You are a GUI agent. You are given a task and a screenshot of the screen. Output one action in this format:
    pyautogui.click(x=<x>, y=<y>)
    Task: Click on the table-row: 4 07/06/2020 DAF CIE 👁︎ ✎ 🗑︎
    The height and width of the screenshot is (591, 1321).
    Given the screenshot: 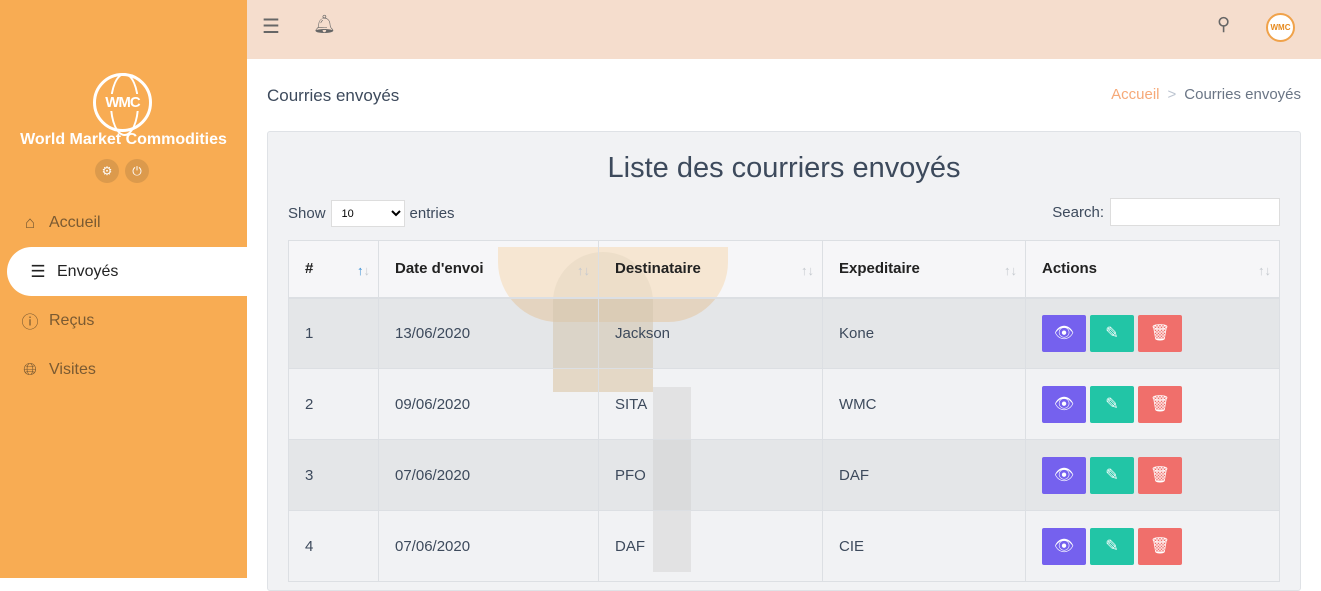 What is the action you would take?
    pyautogui.click(x=784, y=546)
    